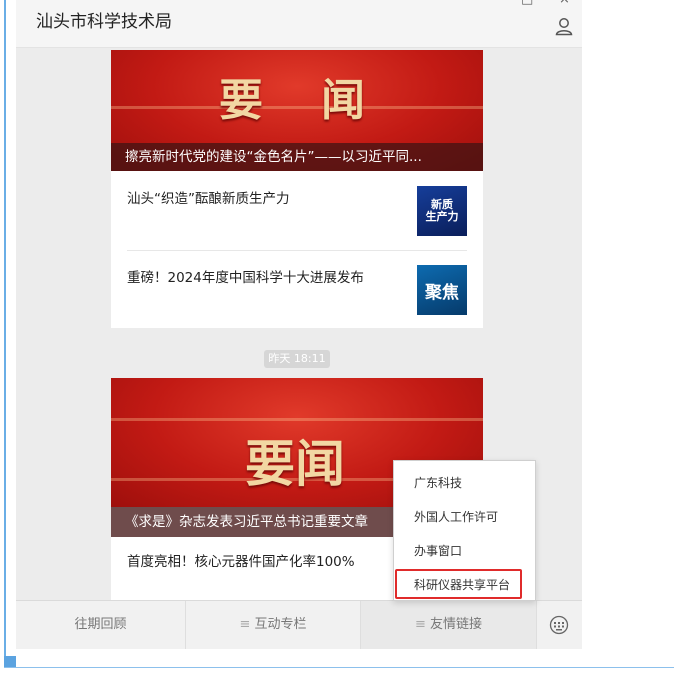 The image size is (678, 681). What do you see at coordinates (241, 562) in the screenshot?
I see `article-title: 首度亮相！核心元器件国产化率100%` at bounding box center [241, 562].